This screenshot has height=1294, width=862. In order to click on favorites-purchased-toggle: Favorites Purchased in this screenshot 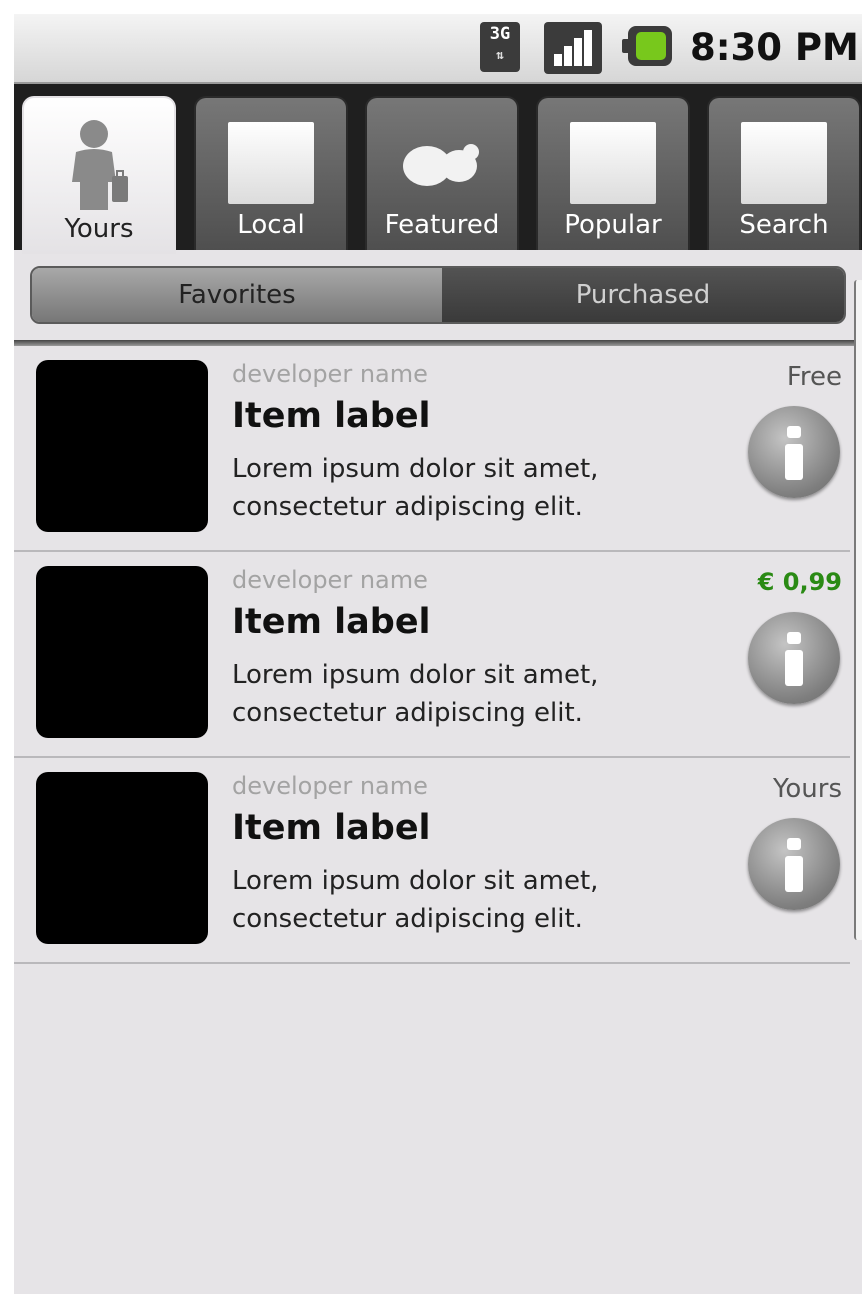, I will do `click(438, 295)`.